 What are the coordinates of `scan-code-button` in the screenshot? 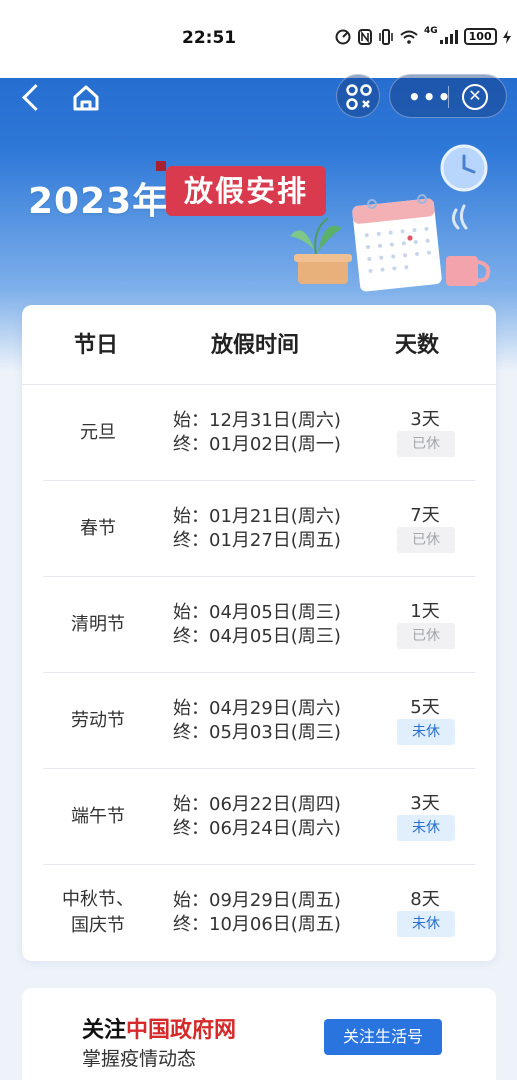 It's located at (358, 96).